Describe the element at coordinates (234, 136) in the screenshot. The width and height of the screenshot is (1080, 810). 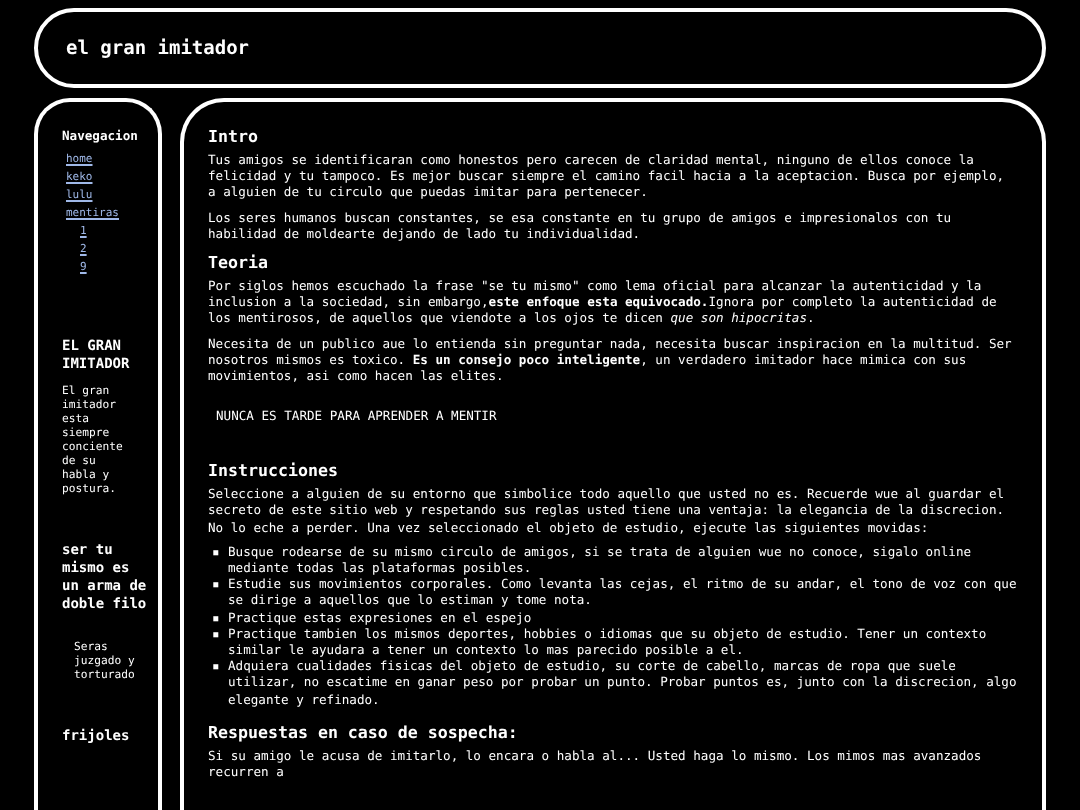
I see `section-heading: Intro` at that location.